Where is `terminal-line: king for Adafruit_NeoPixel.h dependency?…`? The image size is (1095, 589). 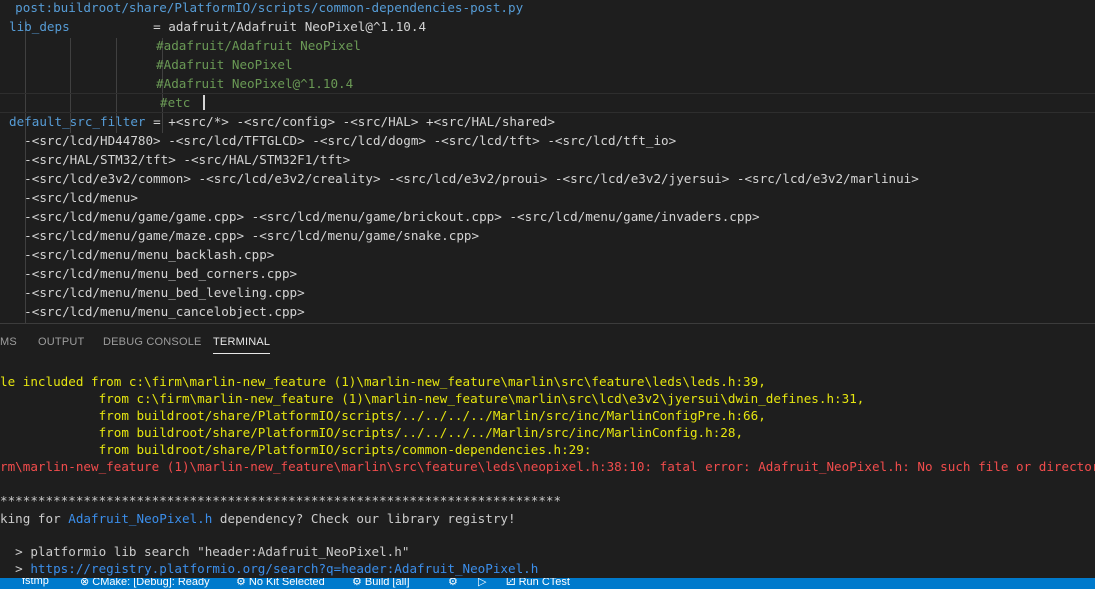 terminal-line: king for Adafruit_NeoPixel.h dependency?… is located at coordinates (258, 518).